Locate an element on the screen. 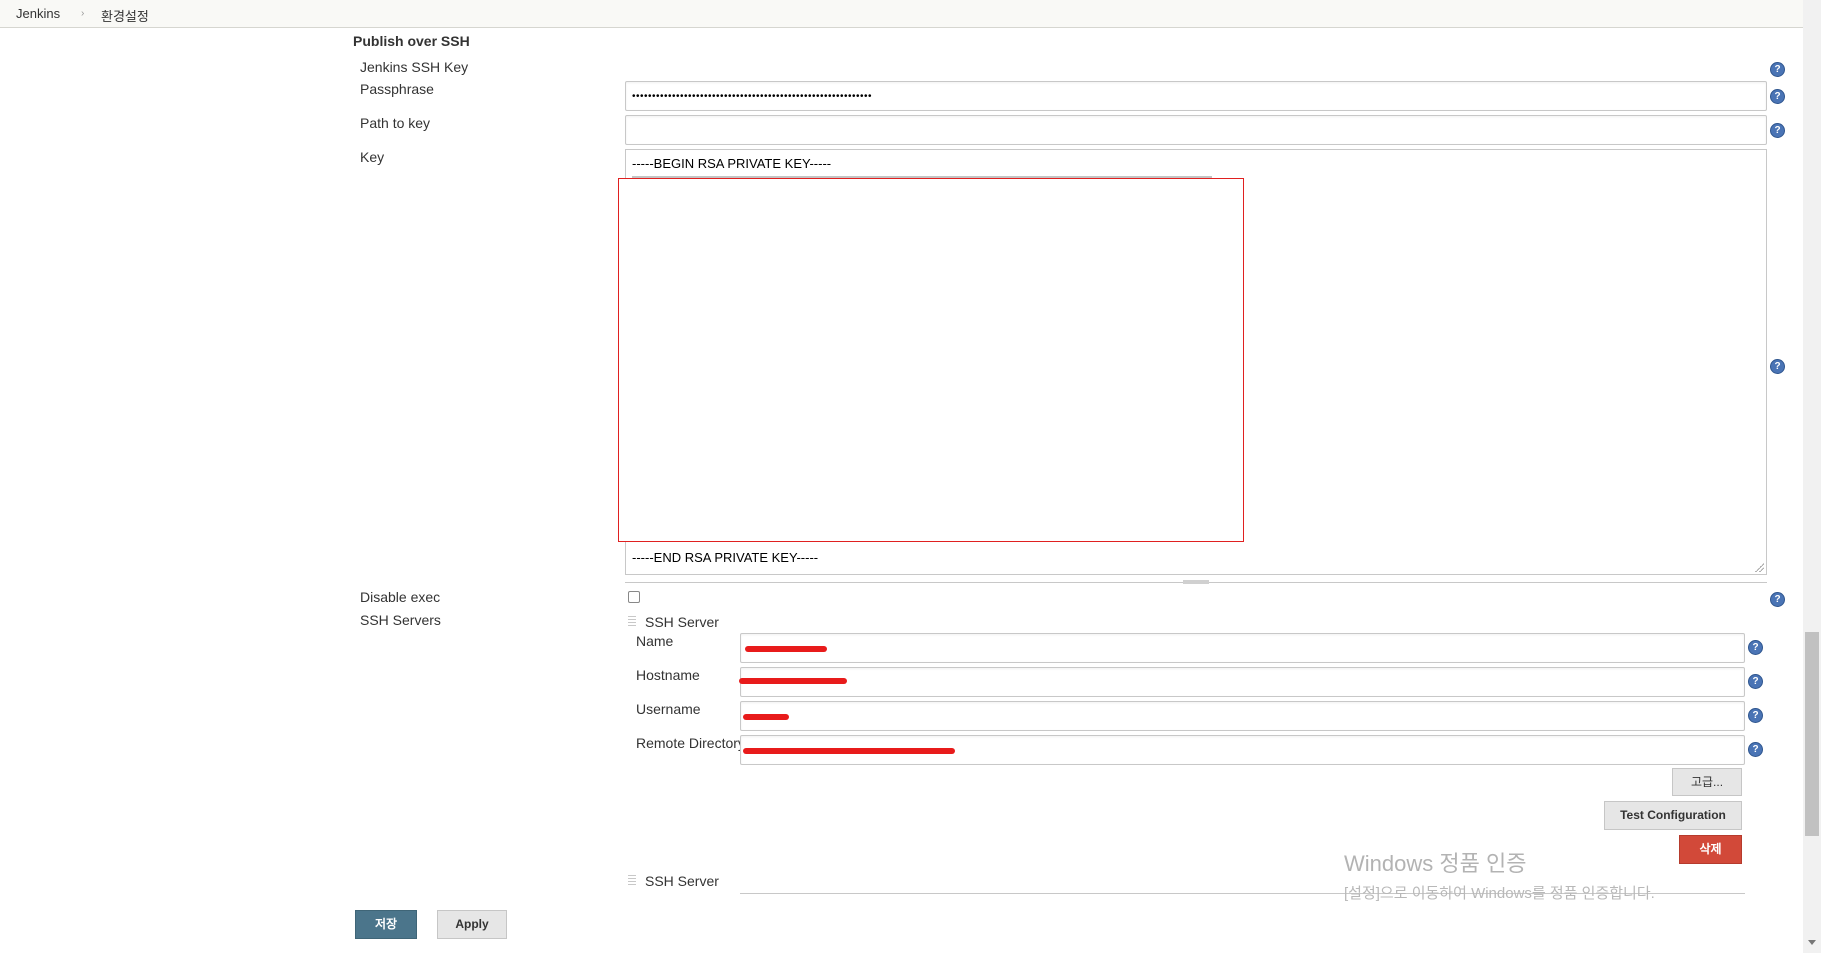 This screenshot has width=1821, height=953. scrollbar-thumb is located at coordinates (1812, 734).